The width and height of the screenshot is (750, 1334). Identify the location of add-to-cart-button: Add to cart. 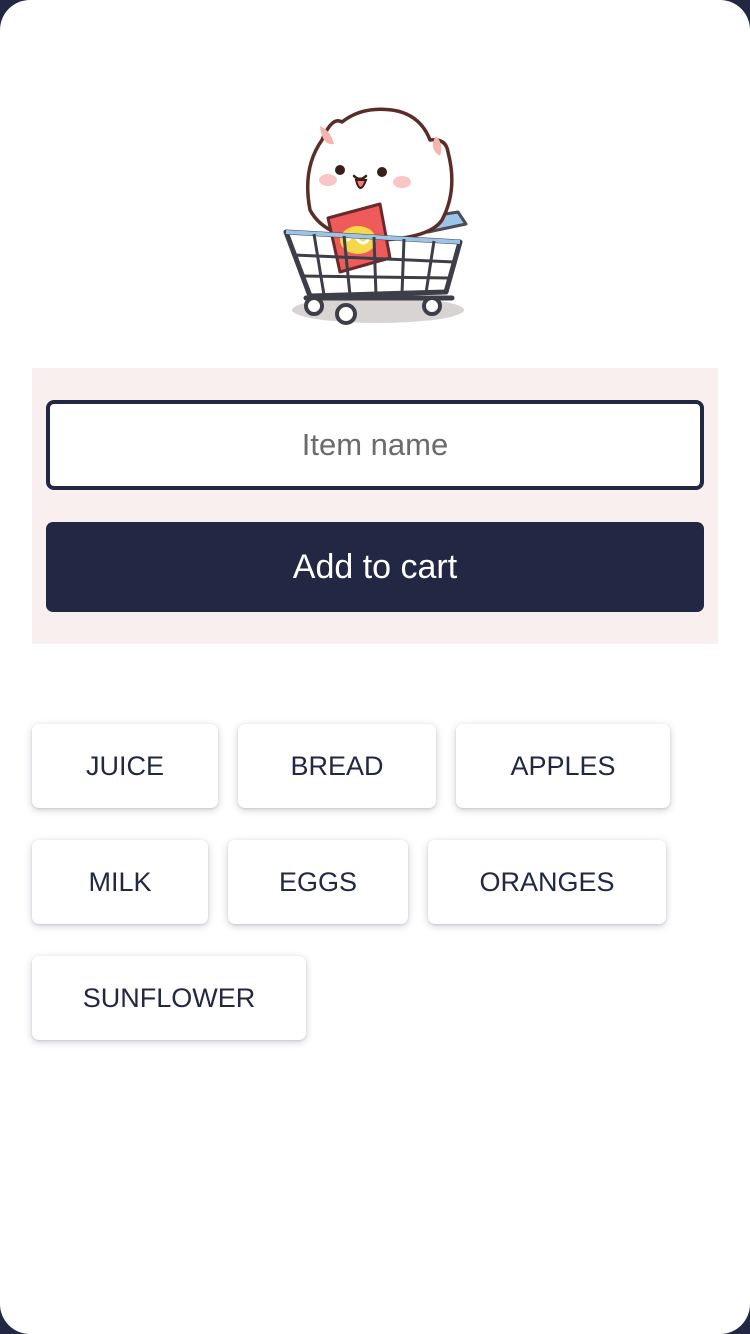
(375, 567).